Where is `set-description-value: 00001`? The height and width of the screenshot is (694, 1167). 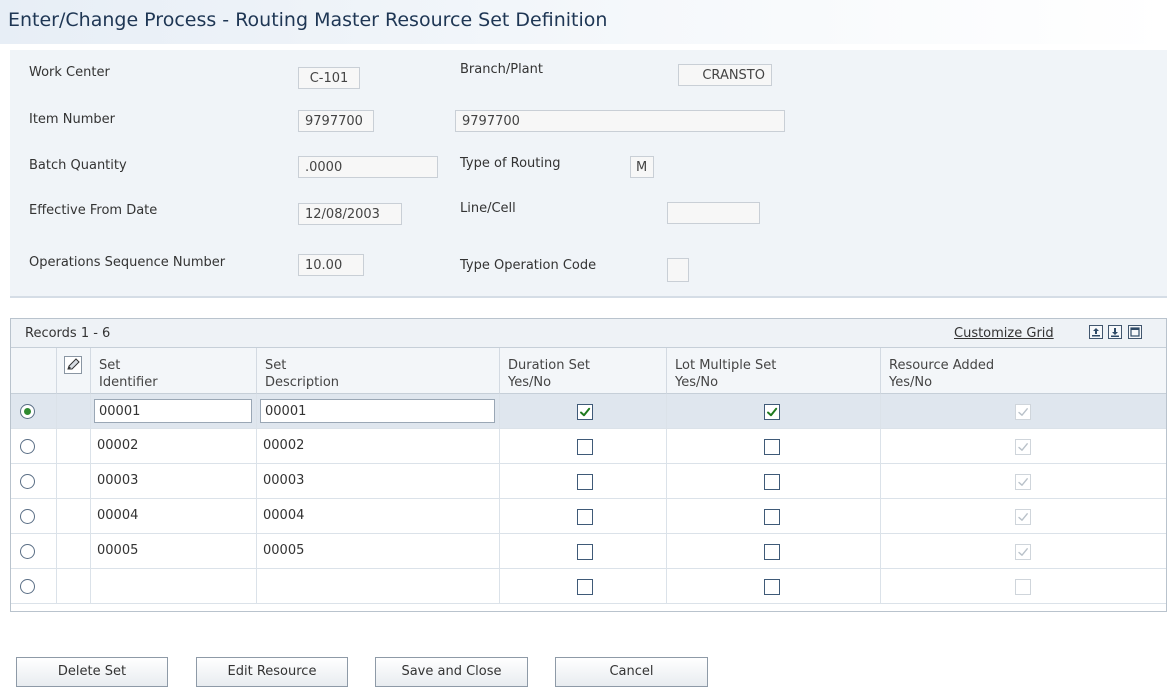 set-description-value: 00001 is located at coordinates (377, 411).